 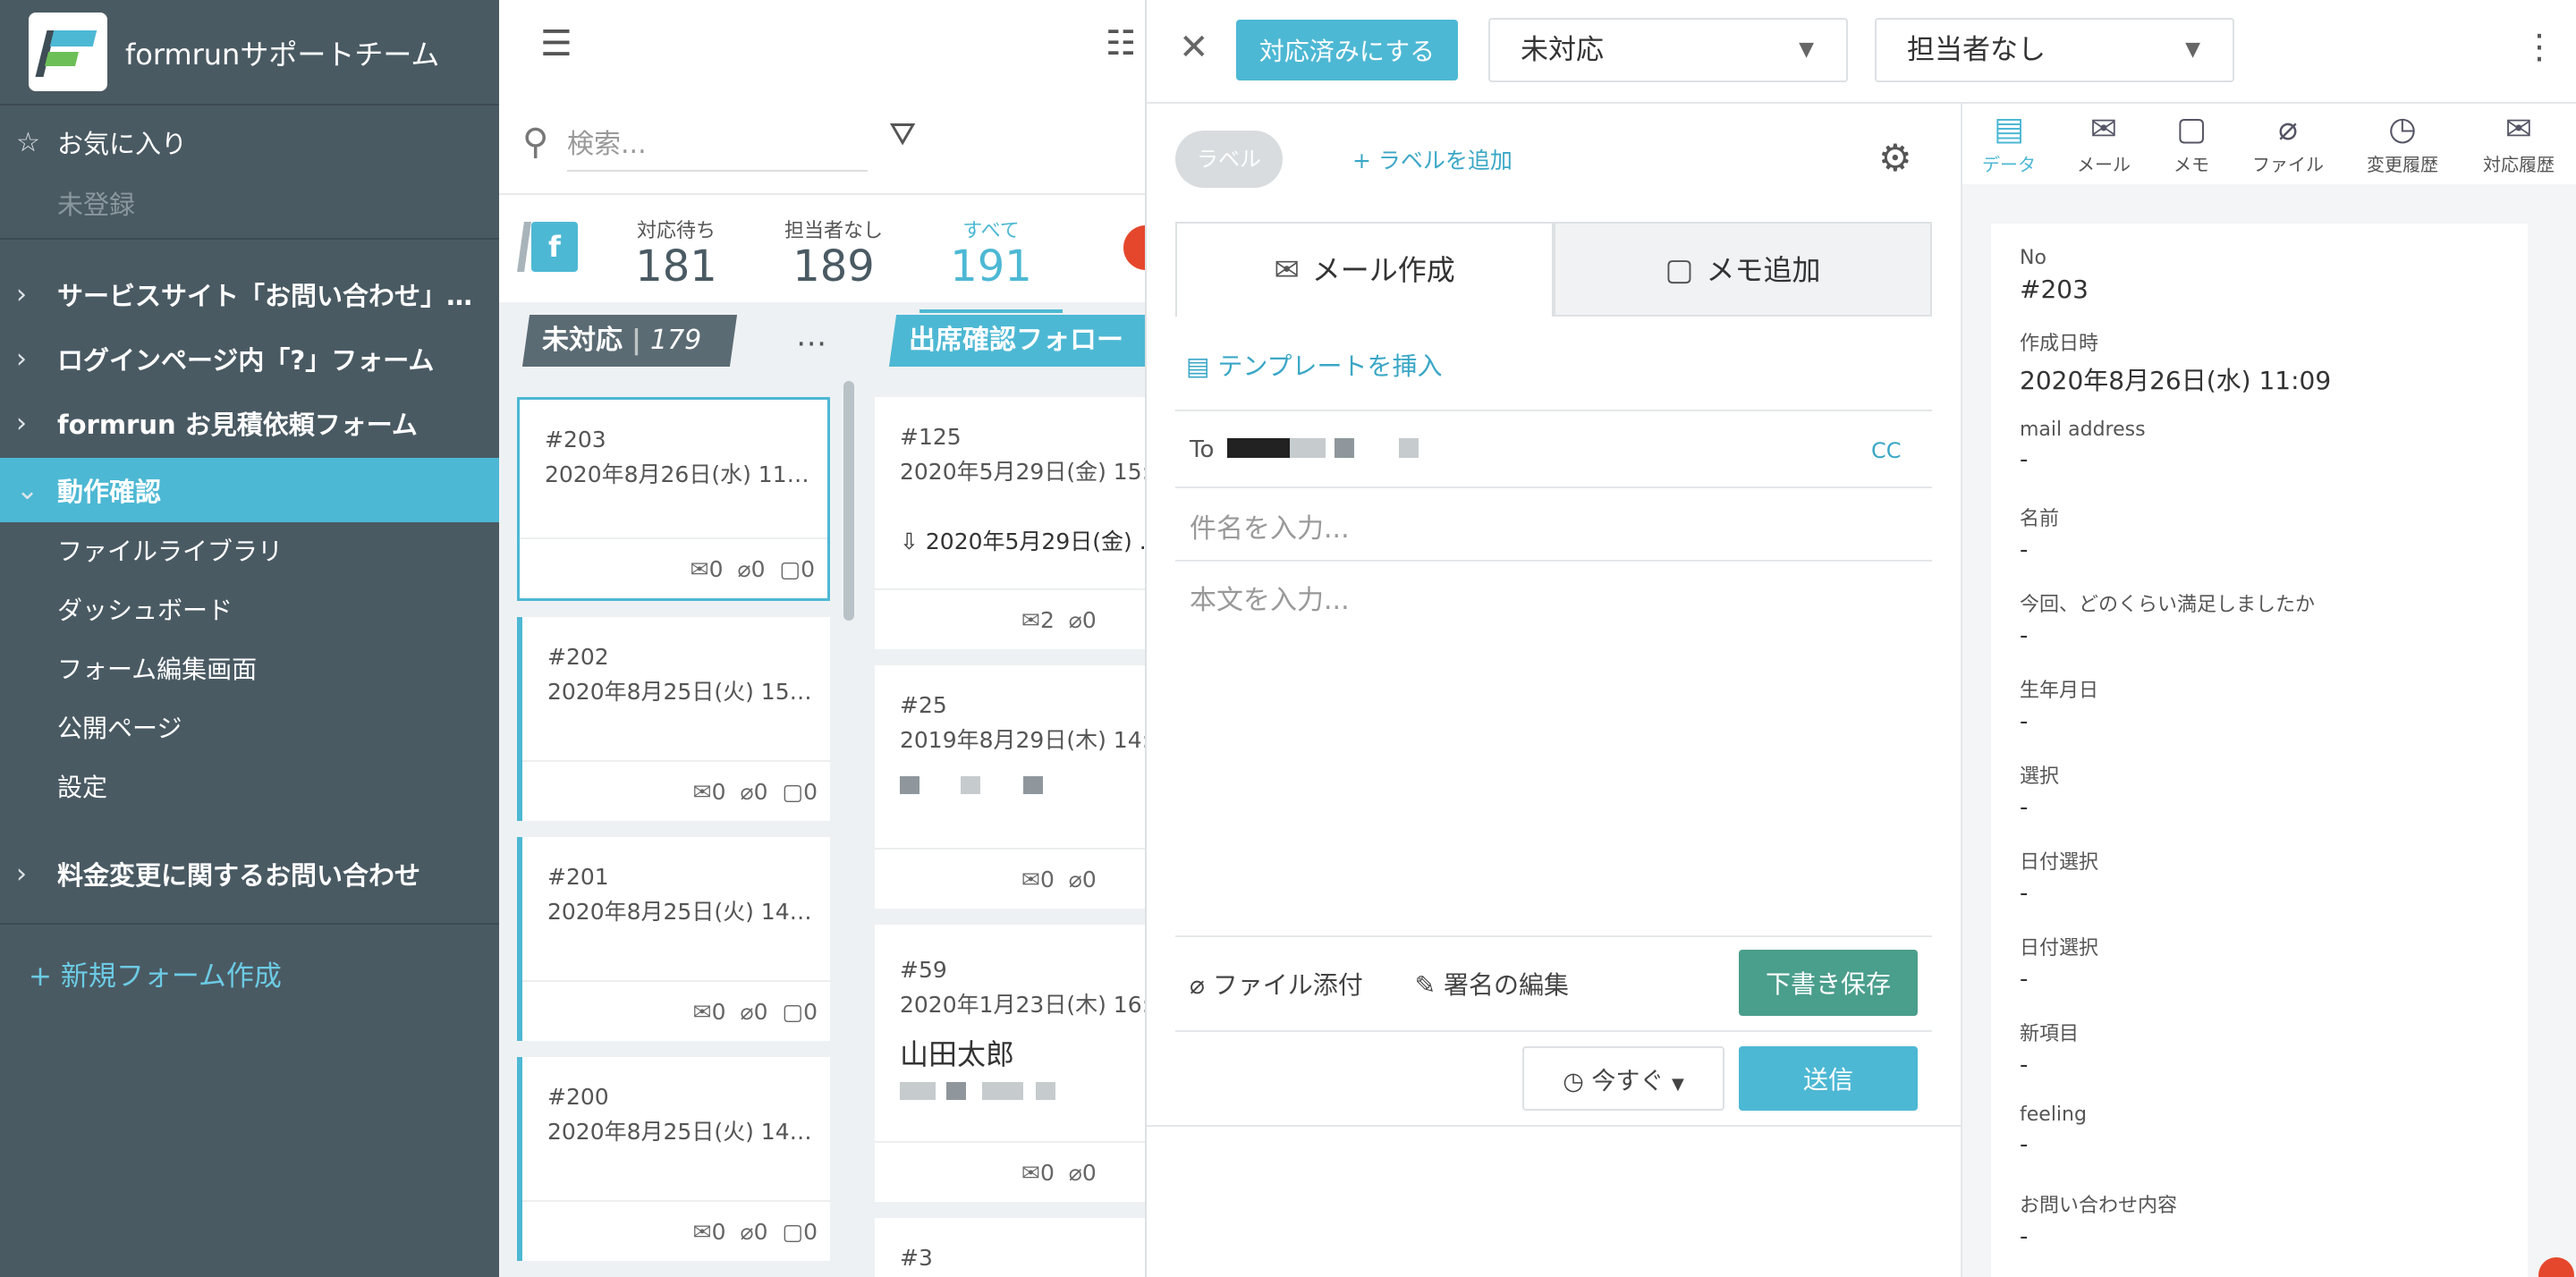 I want to click on add-label-button: + ラベルを追加, so click(x=1432, y=159).